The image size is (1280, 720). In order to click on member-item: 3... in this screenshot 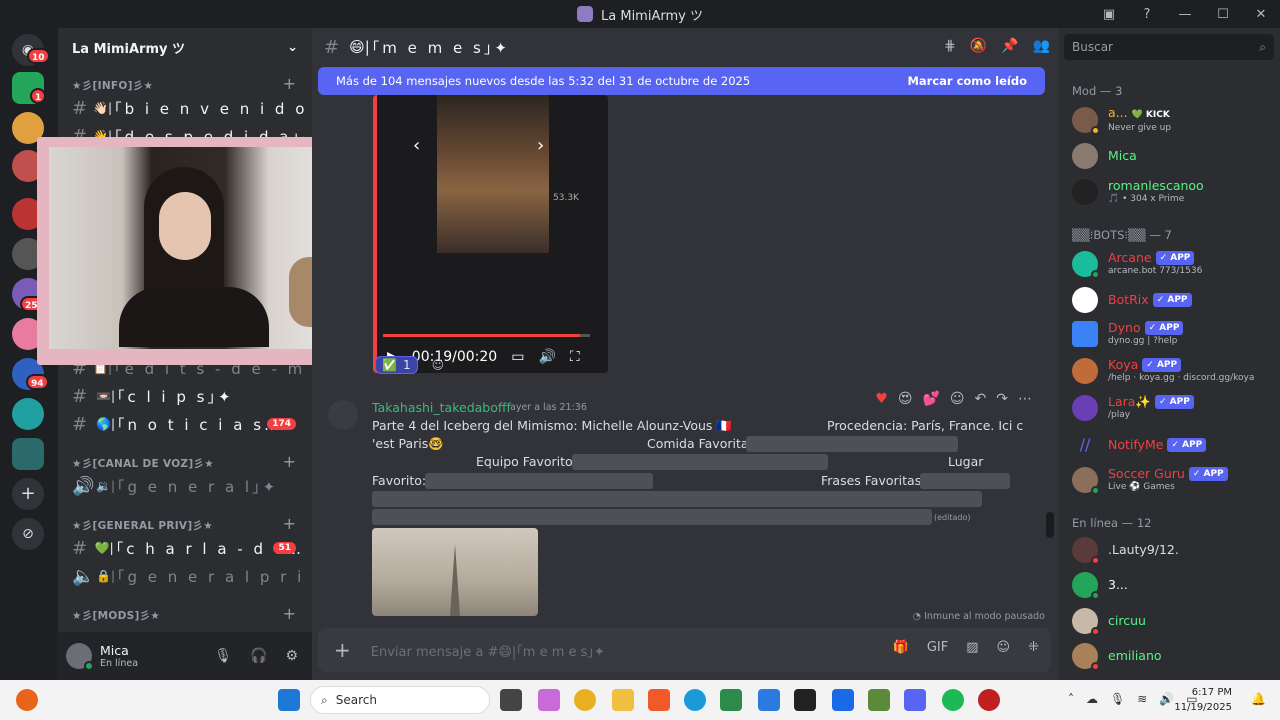, I will do `click(1172, 585)`.